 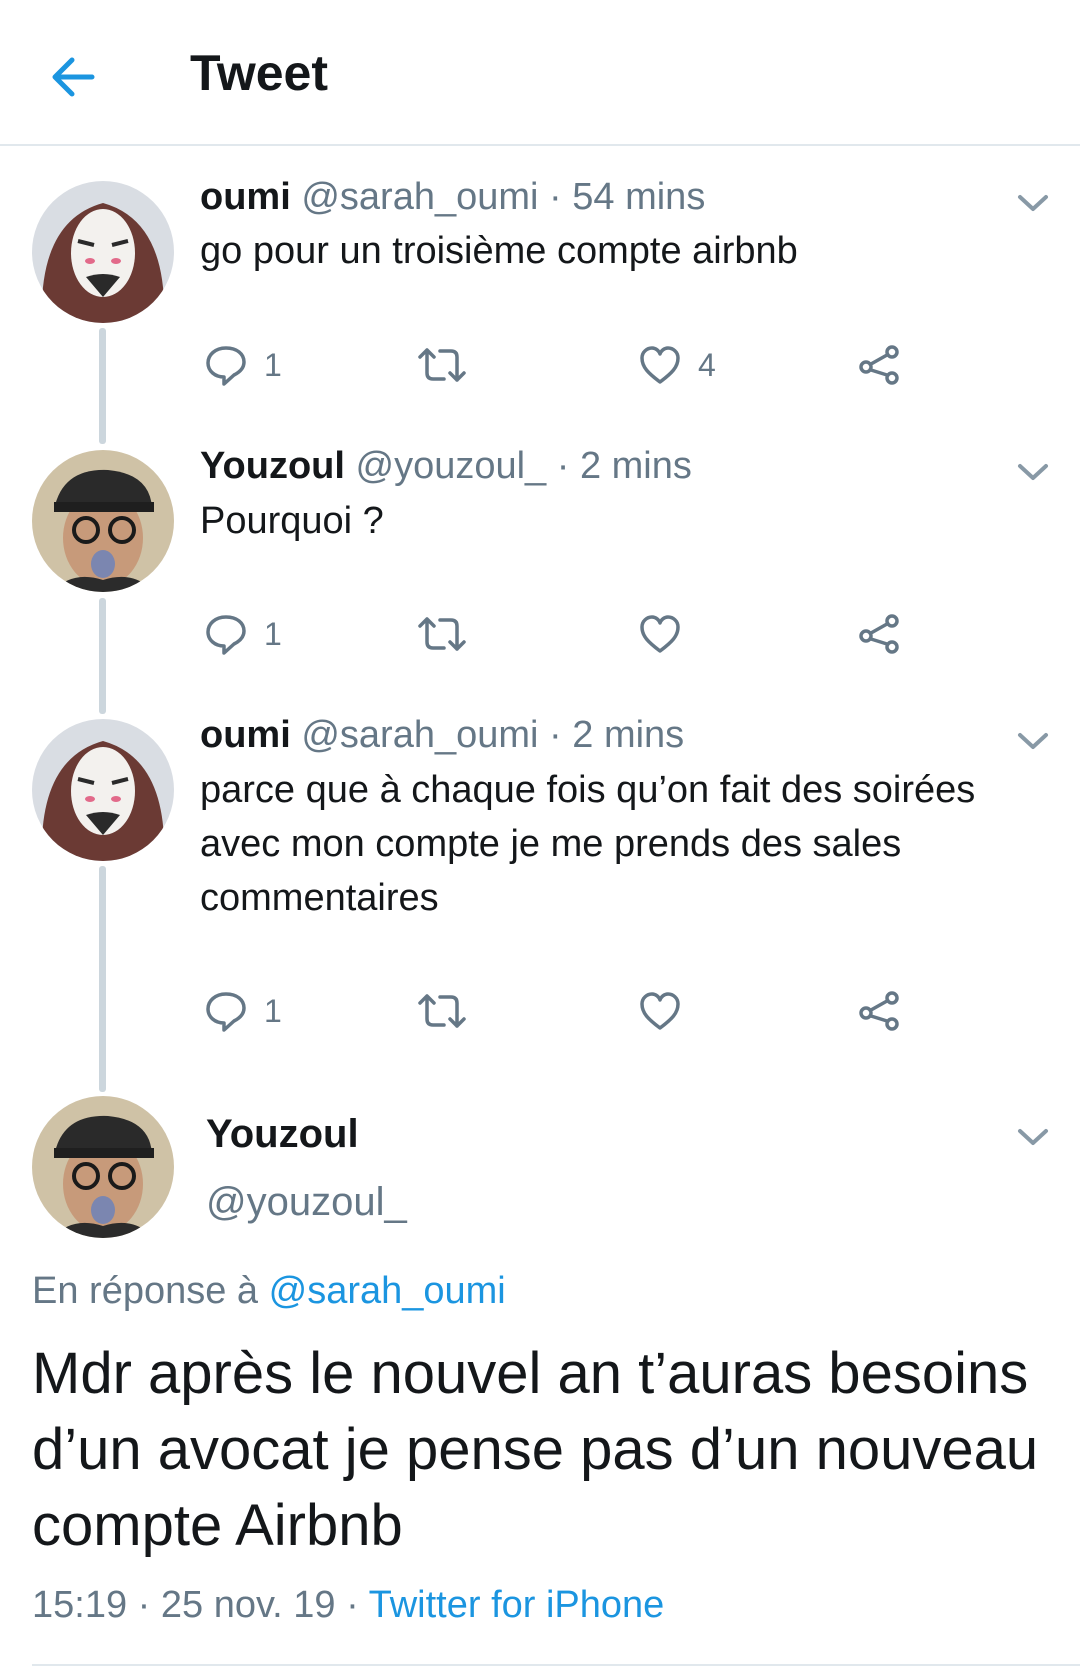 I want to click on display-name: Youzoul, so click(x=272, y=466).